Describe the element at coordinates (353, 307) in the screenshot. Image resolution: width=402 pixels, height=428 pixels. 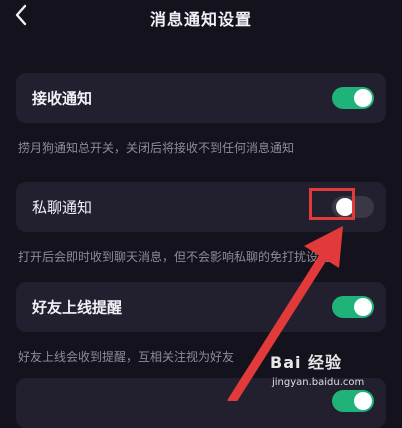
I see `friend-online-toggle` at that location.